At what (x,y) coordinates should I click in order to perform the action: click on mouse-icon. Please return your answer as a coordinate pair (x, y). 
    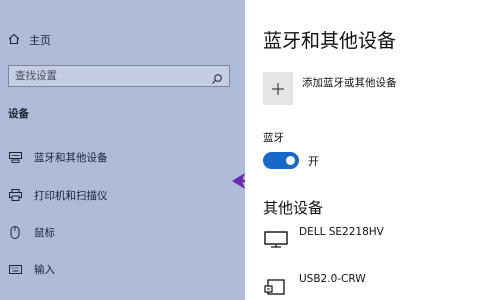
    Looking at the image, I should click on (15, 232).